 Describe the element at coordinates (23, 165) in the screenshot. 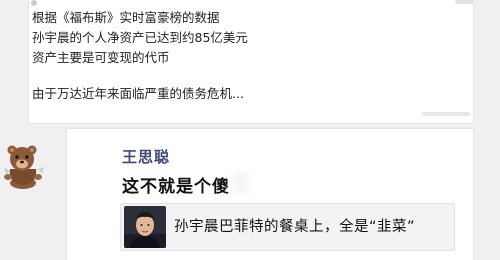

I see `cartoon-bear-avatar-icon` at that location.